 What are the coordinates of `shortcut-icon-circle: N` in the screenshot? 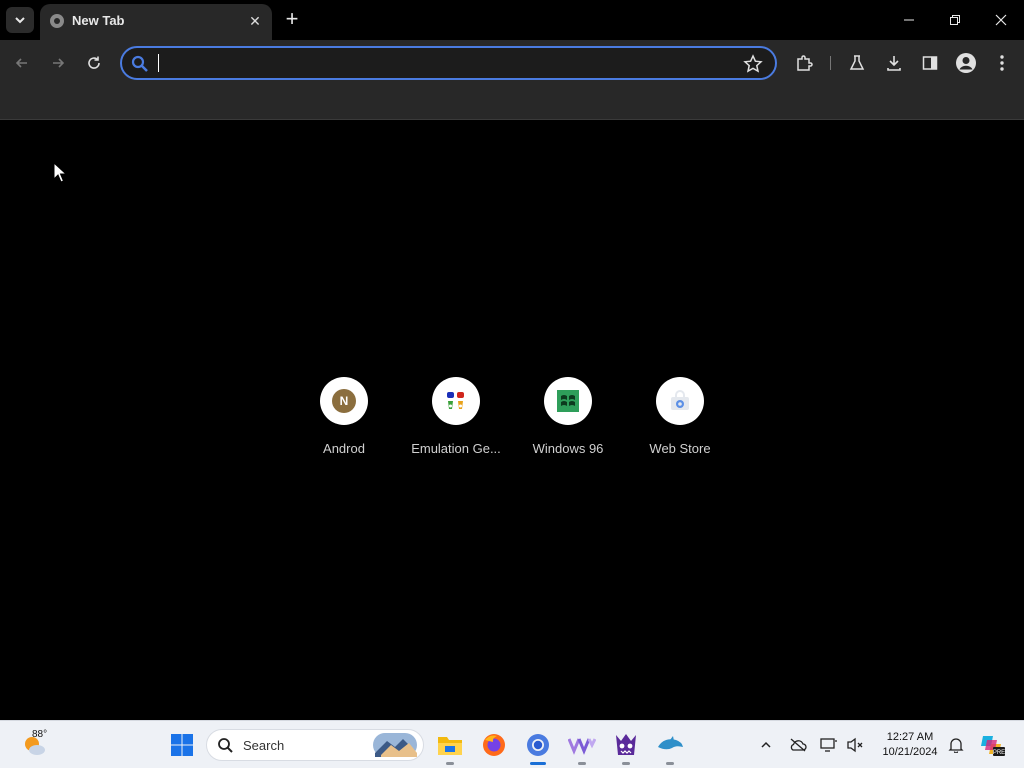 It's located at (344, 401).